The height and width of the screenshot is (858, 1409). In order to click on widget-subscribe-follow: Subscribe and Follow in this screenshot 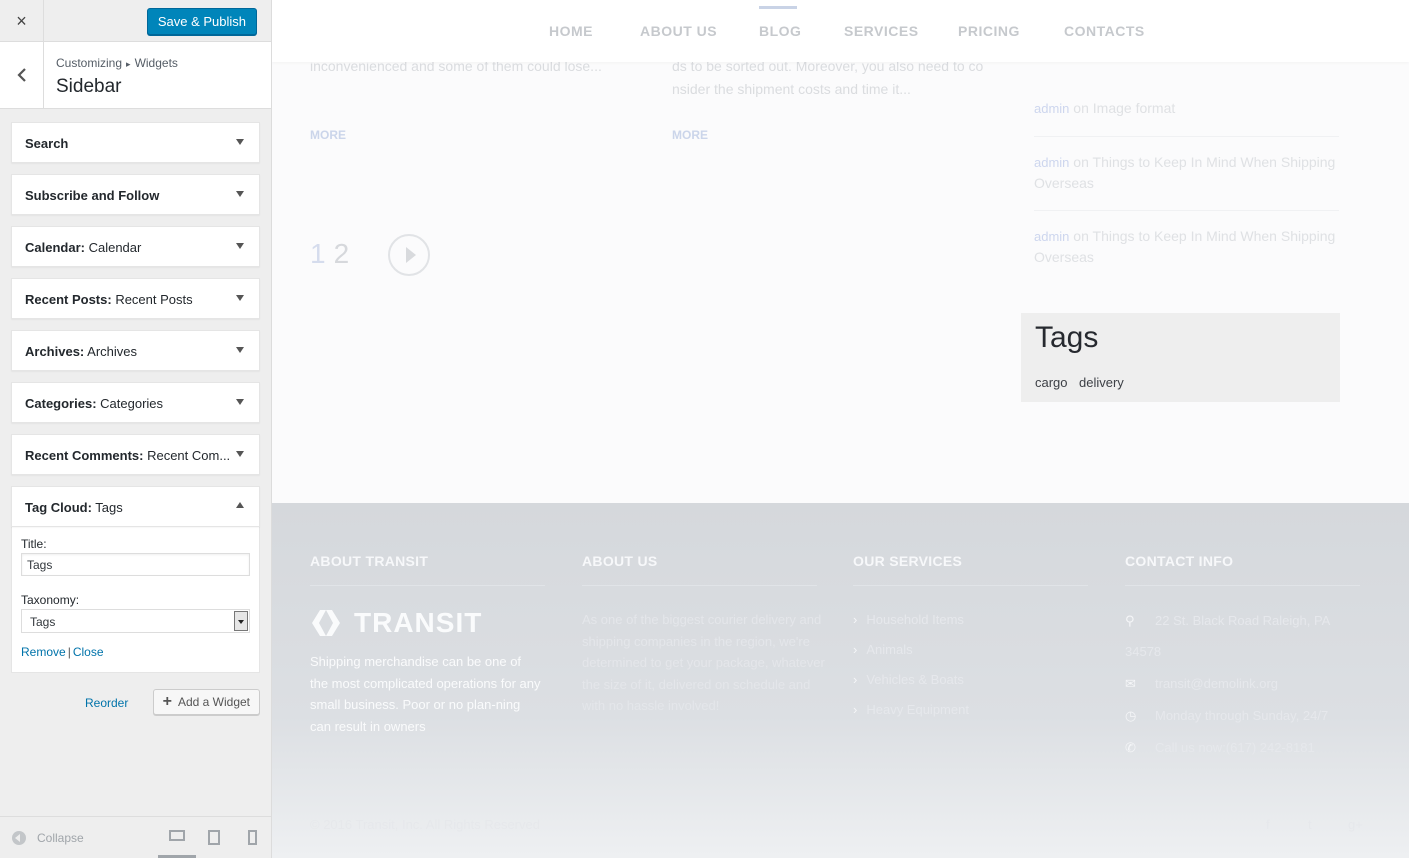, I will do `click(135, 194)`.